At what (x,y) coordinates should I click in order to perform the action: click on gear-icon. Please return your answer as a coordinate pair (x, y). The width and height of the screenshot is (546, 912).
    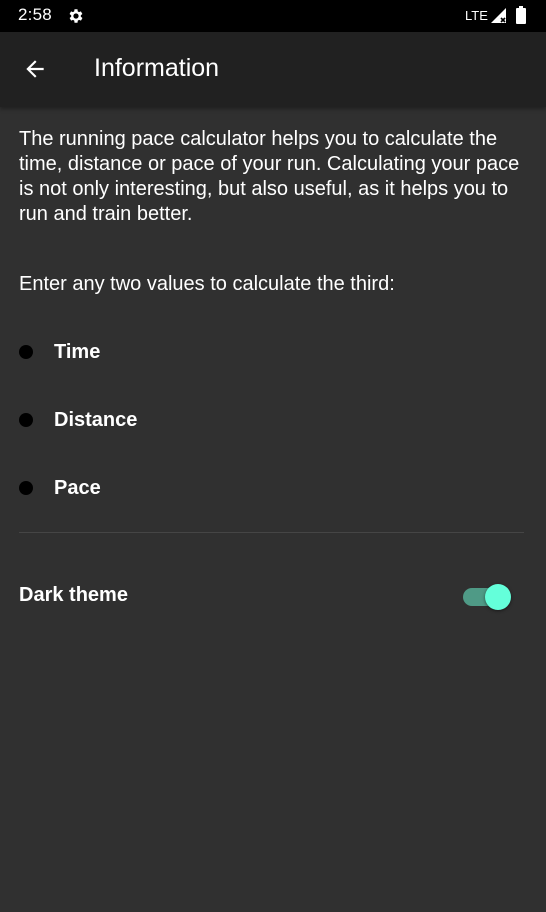
    Looking at the image, I should click on (76, 16).